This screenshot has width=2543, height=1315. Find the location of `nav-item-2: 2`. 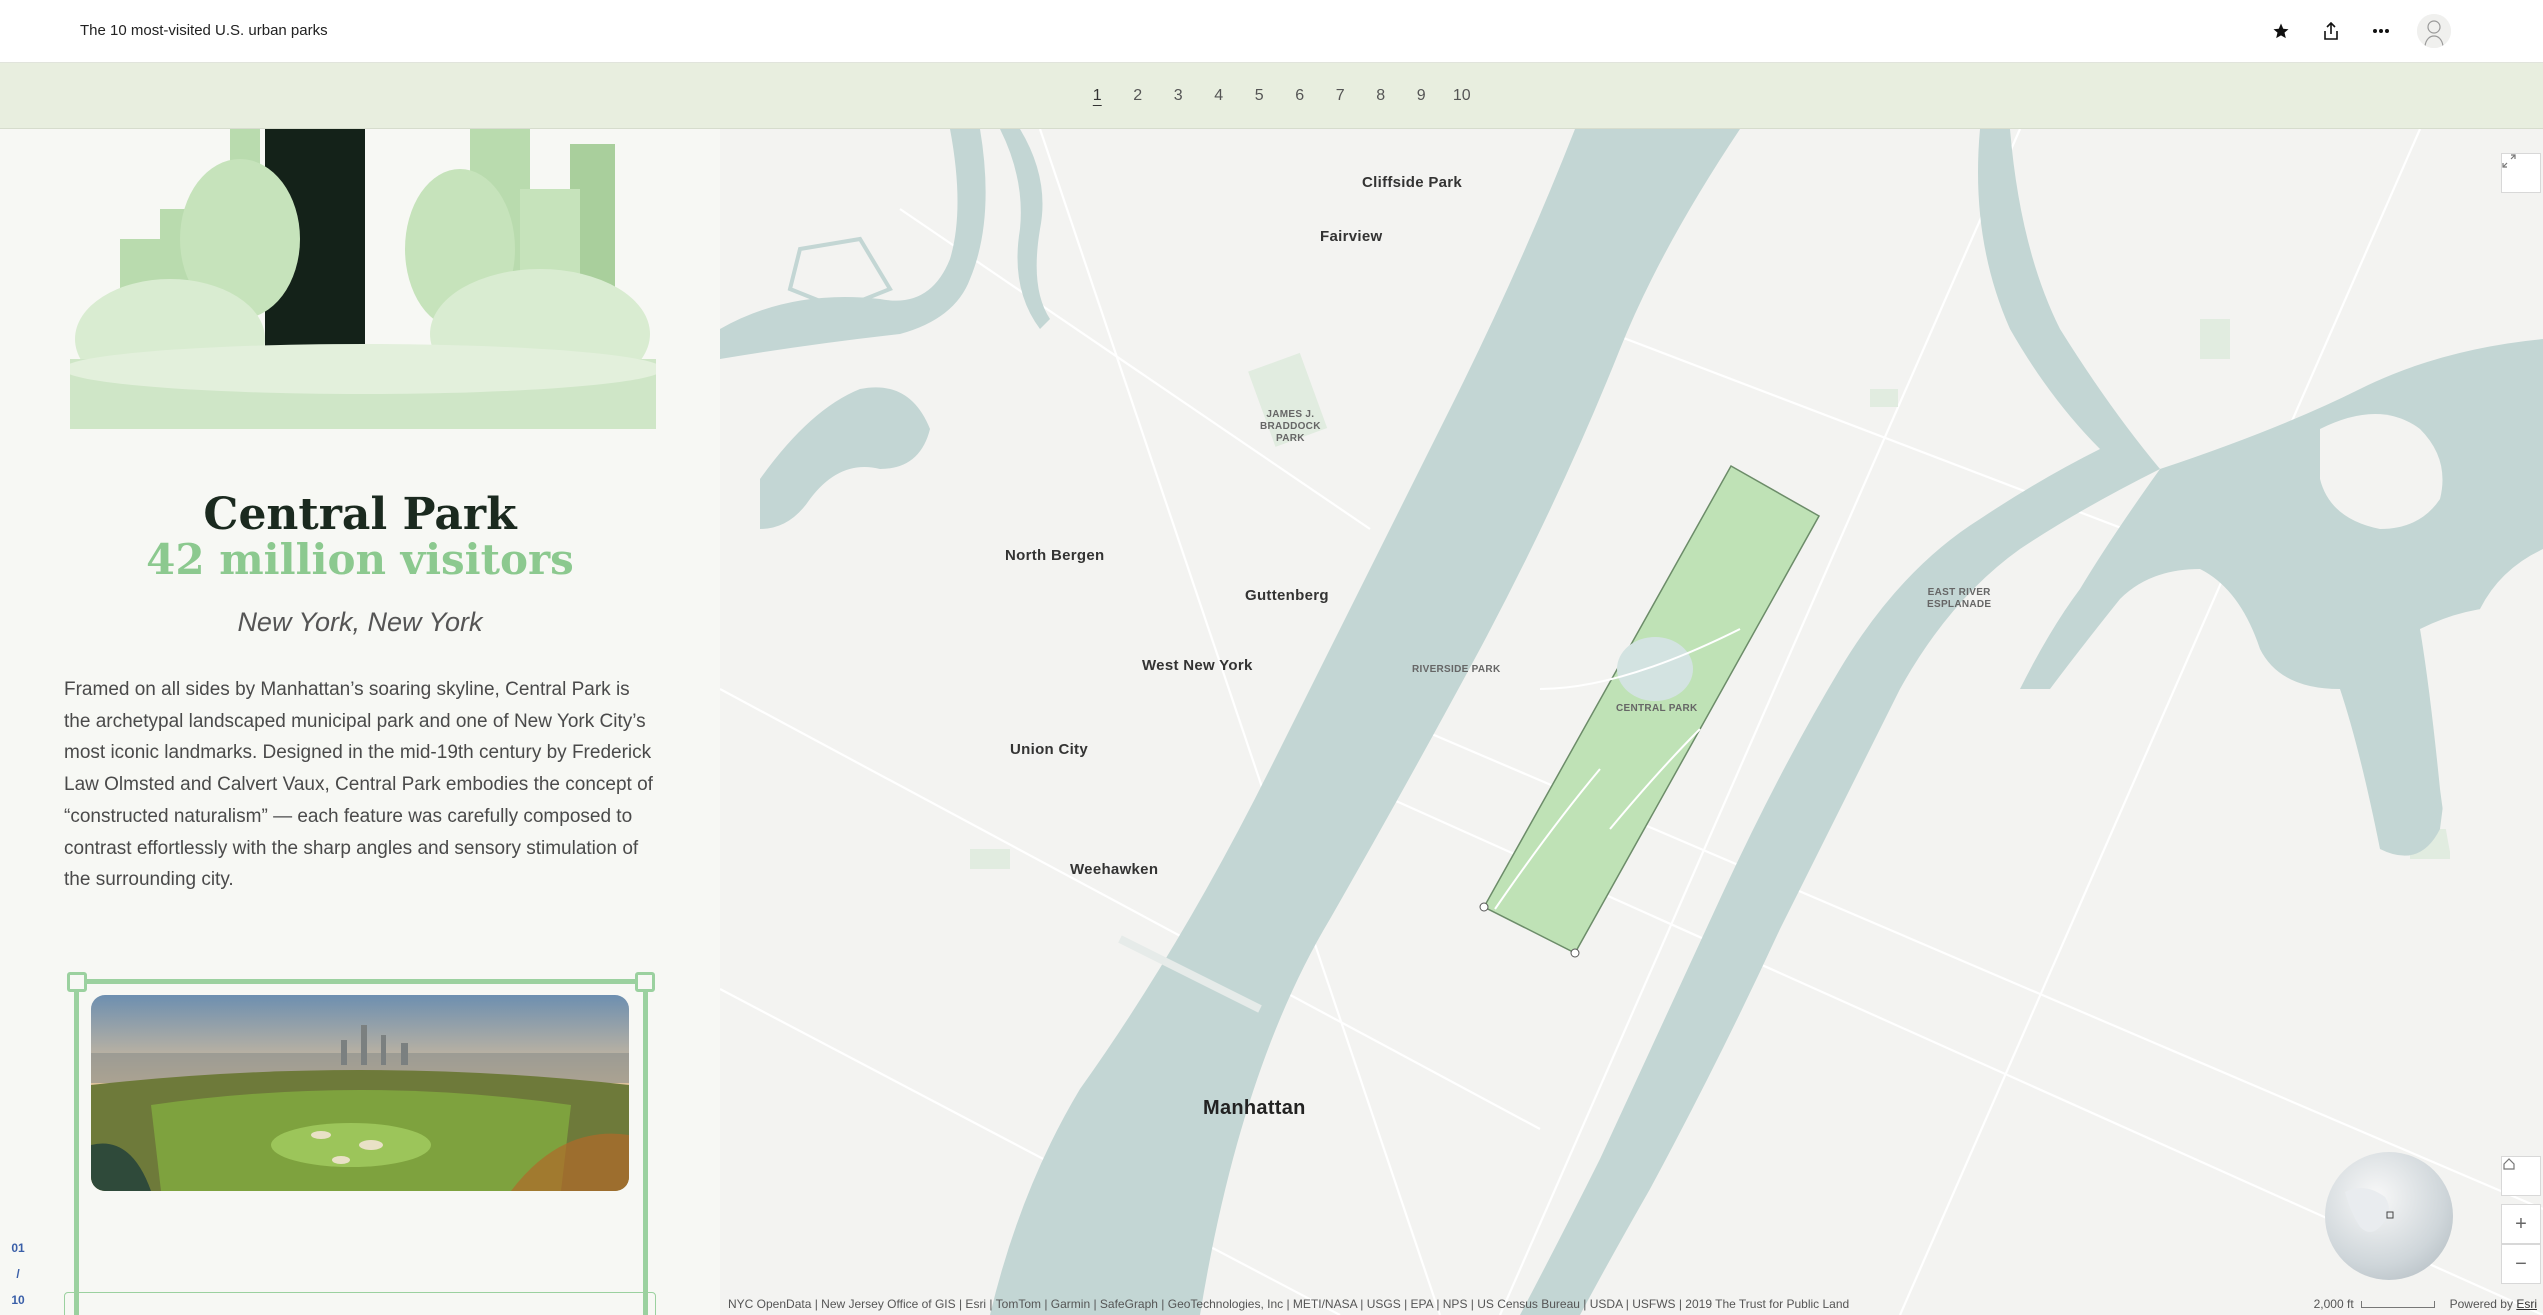

nav-item-2: 2 is located at coordinates (1138, 96).